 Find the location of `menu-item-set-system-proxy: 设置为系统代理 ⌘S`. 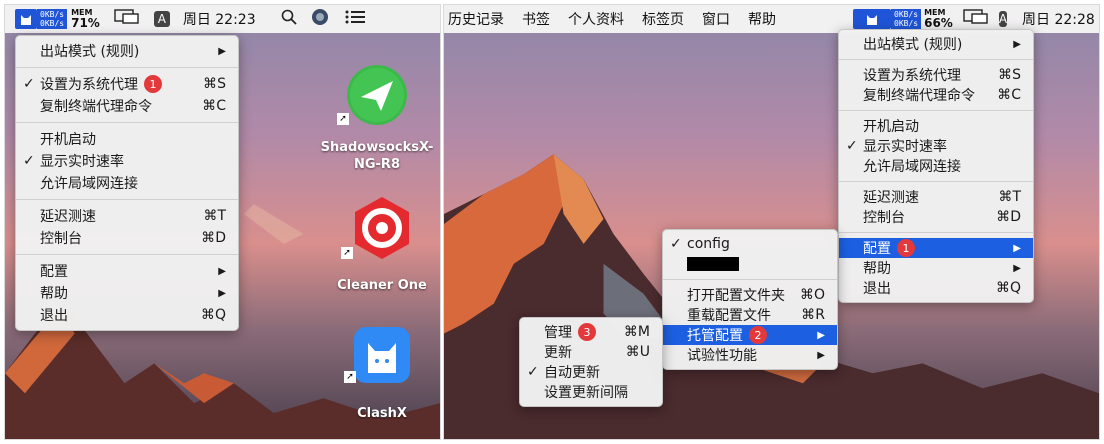

menu-item-set-system-proxy: 设置为系统代理 ⌘S is located at coordinates (936, 75).